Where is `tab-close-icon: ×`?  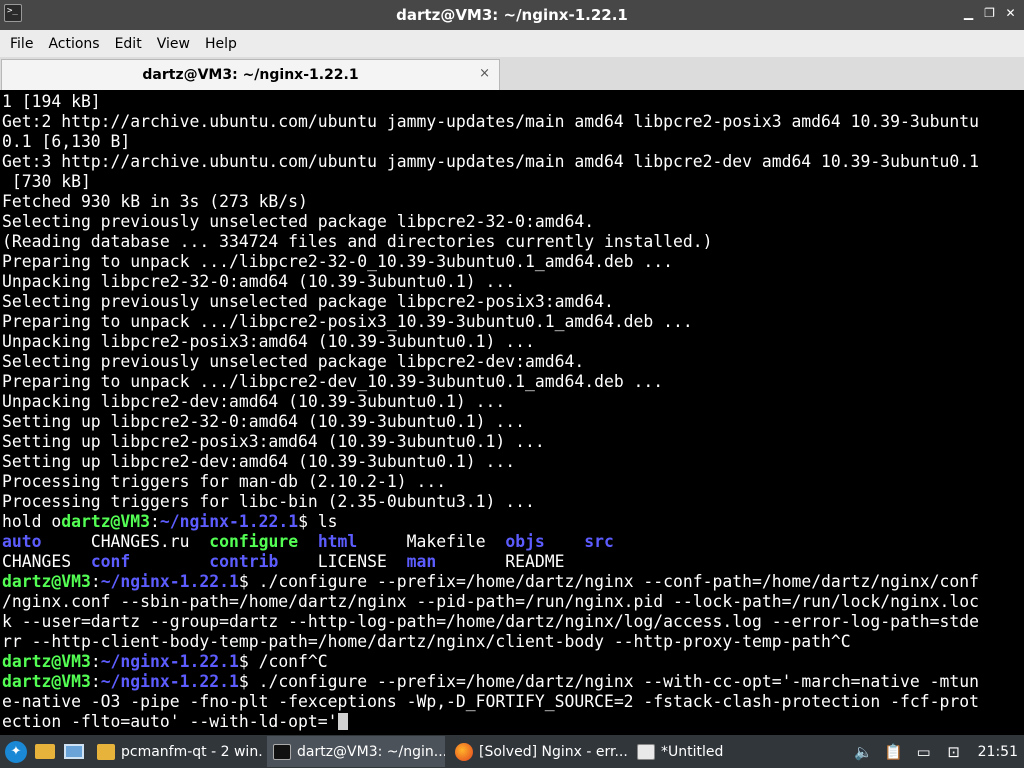
tab-close-icon: × is located at coordinates (484, 73).